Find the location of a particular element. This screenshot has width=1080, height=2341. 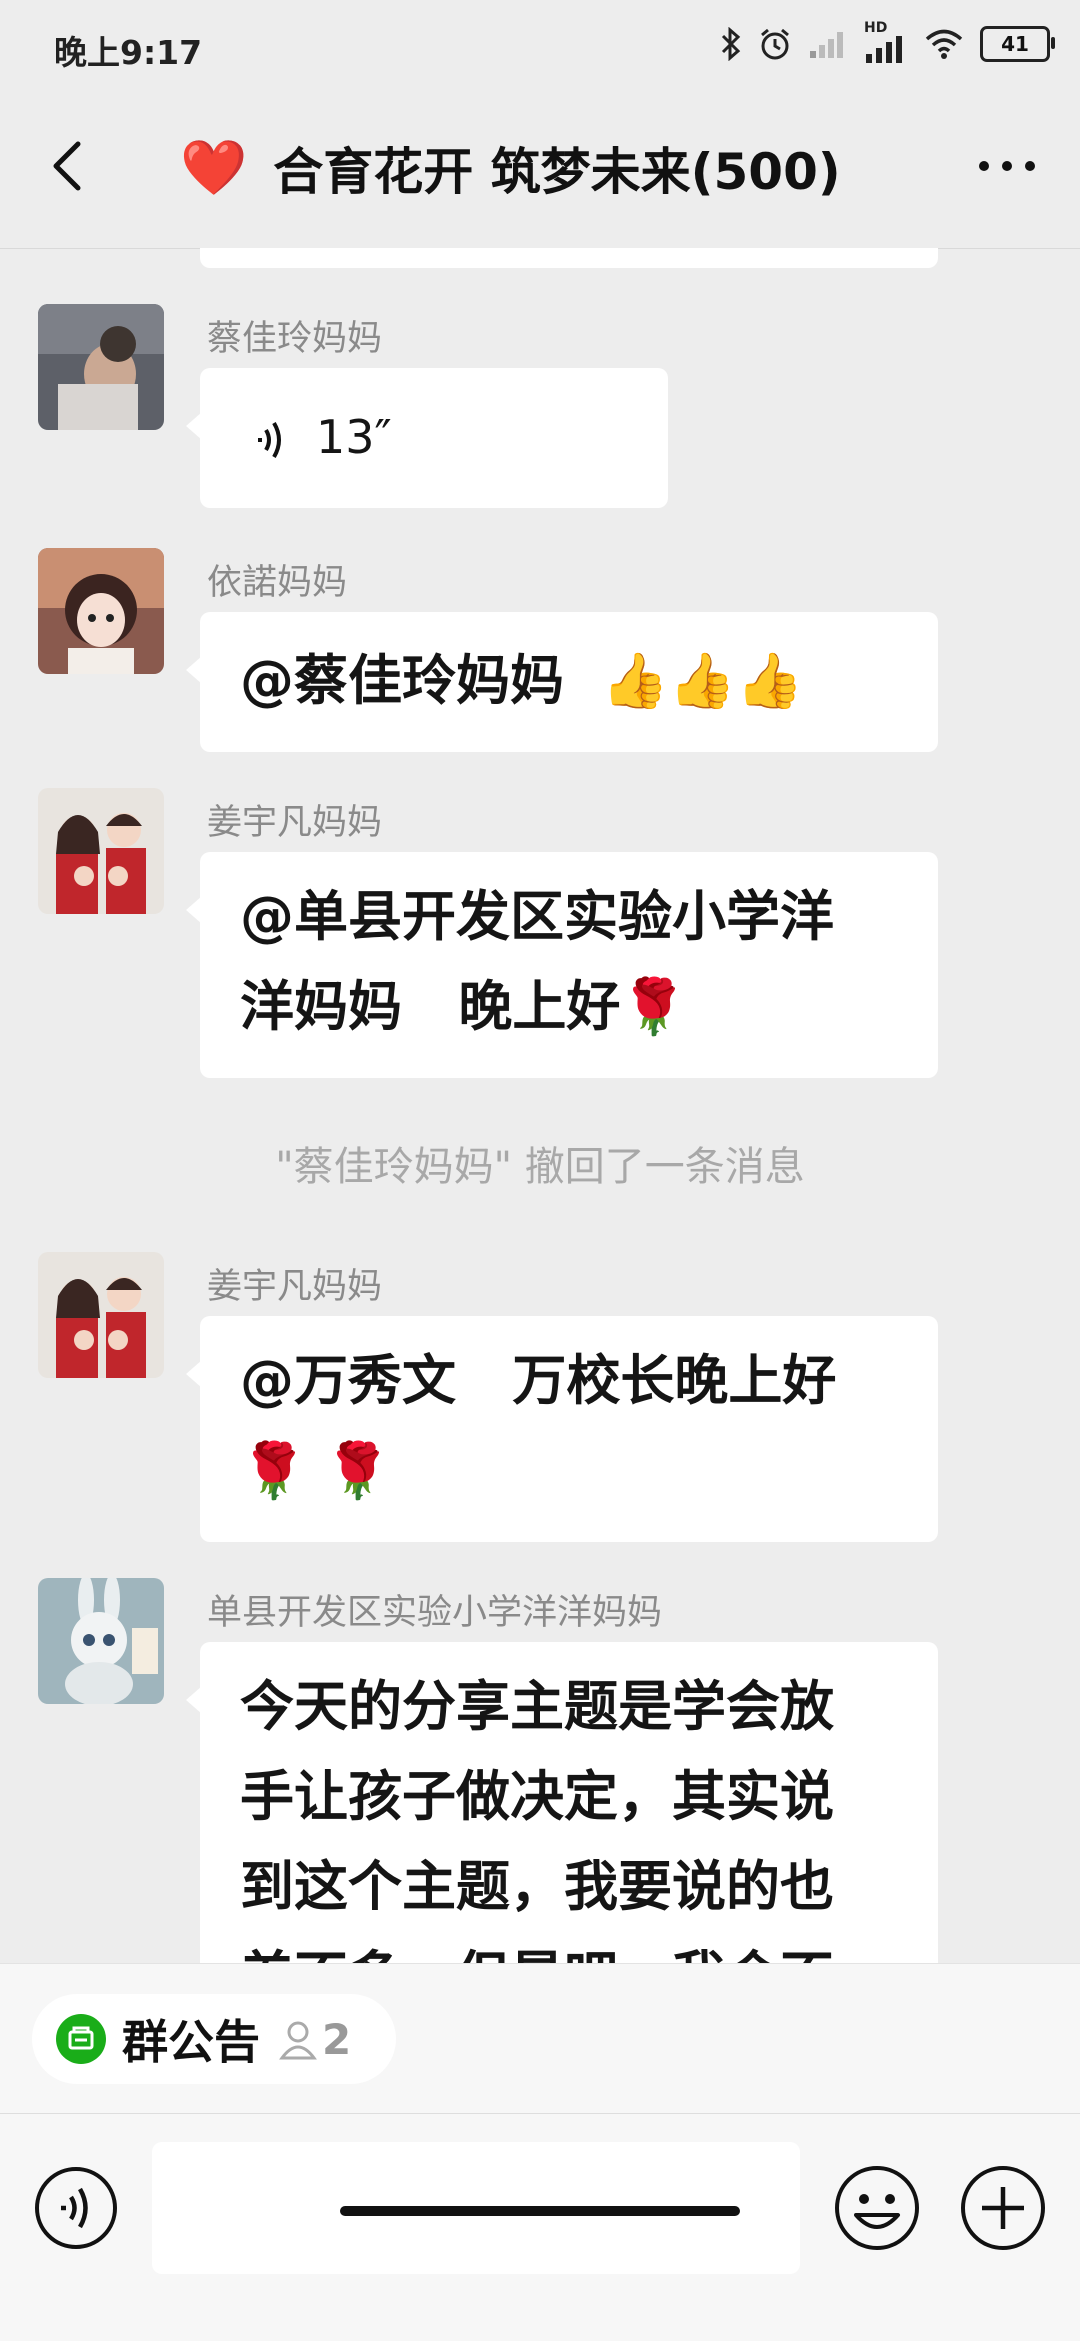

status-icons: HD 41 is located at coordinates (887, 43).